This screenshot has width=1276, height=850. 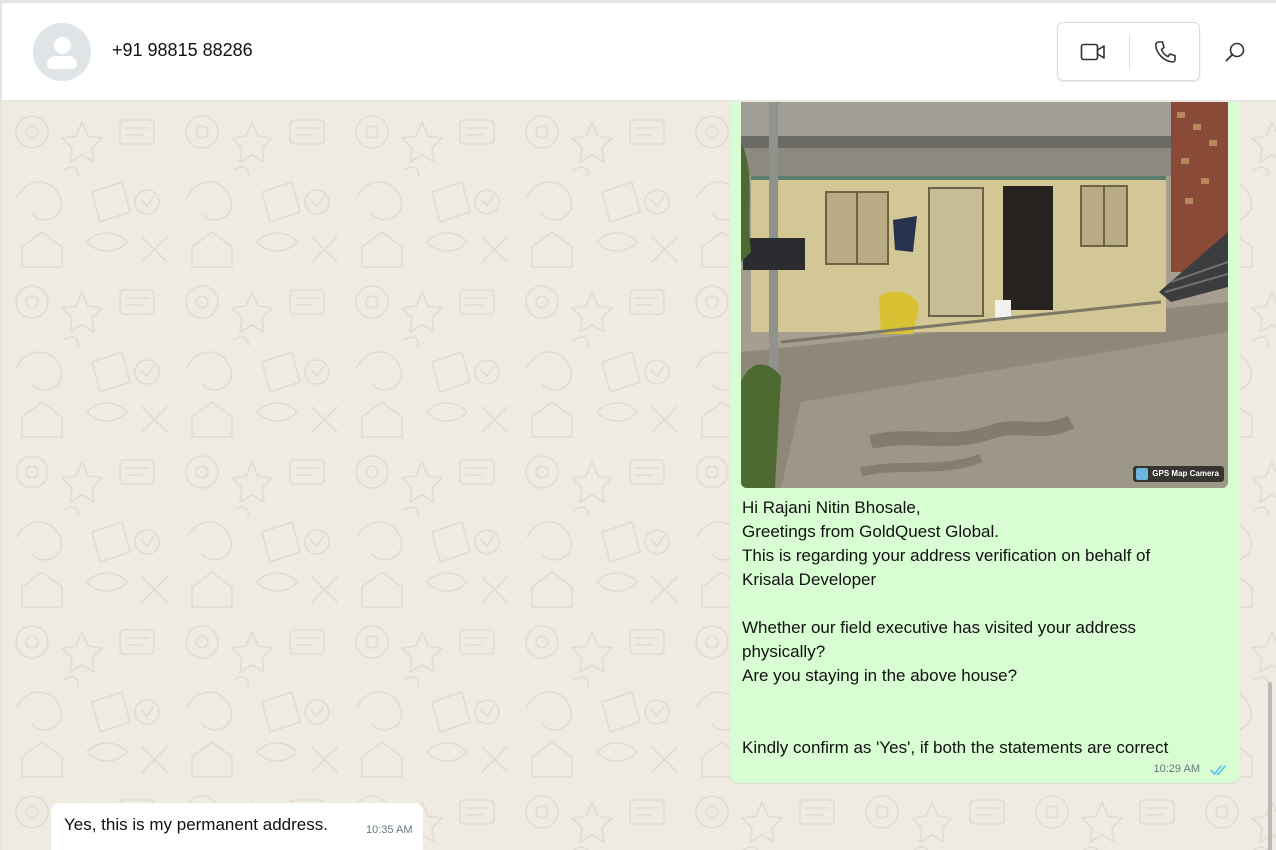 I want to click on gps-map-camera-watermark: GPS Map Camera, so click(x=1178, y=474).